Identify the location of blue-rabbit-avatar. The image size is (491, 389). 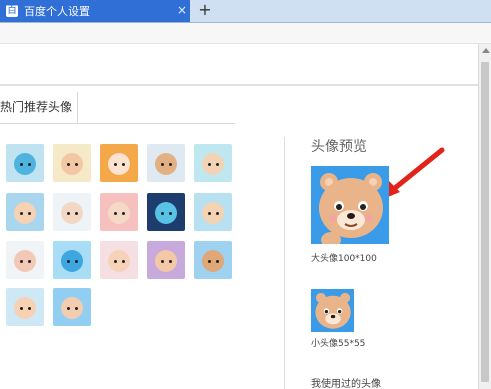
(166, 212).